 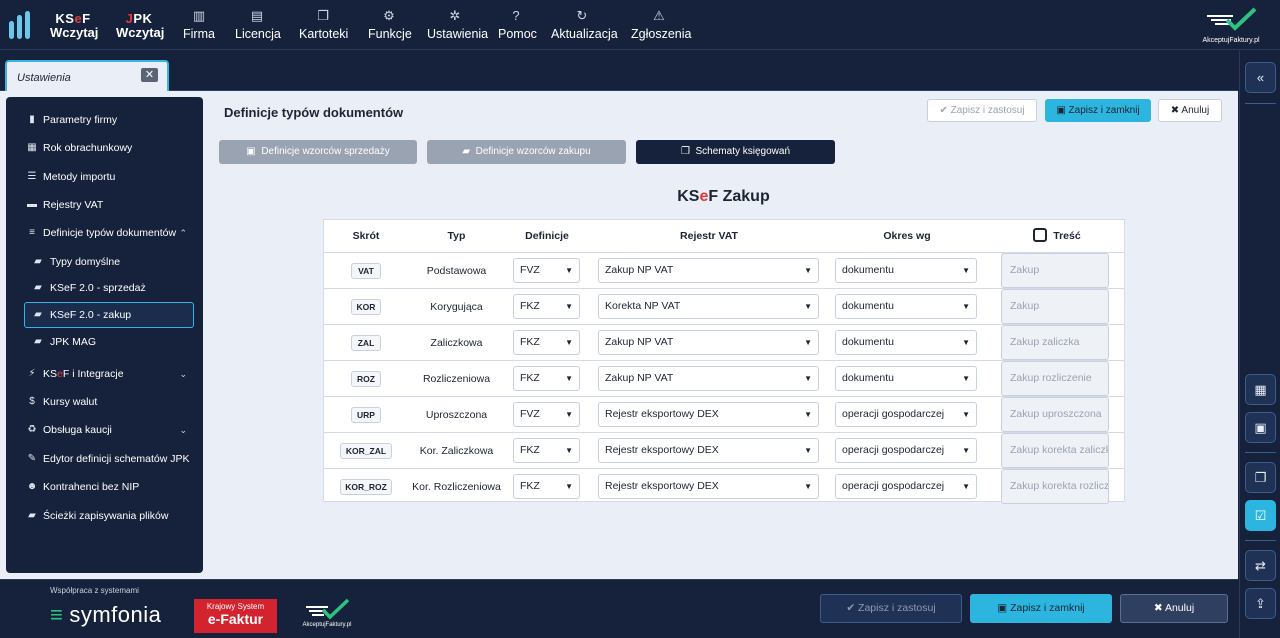 I want to click on right-rail: « ▦ ▣ ❐ ☑ ⇄ ⇪, so click(x=1259, y=344).